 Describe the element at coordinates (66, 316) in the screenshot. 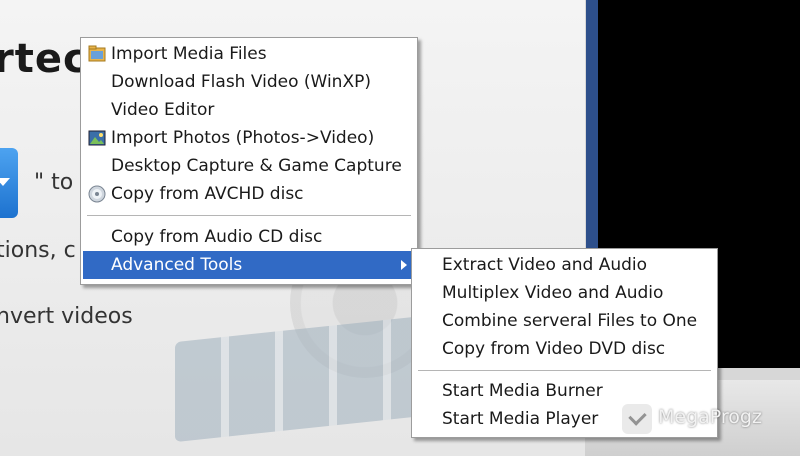

I see `description-line-3: nvert videos` at that location.